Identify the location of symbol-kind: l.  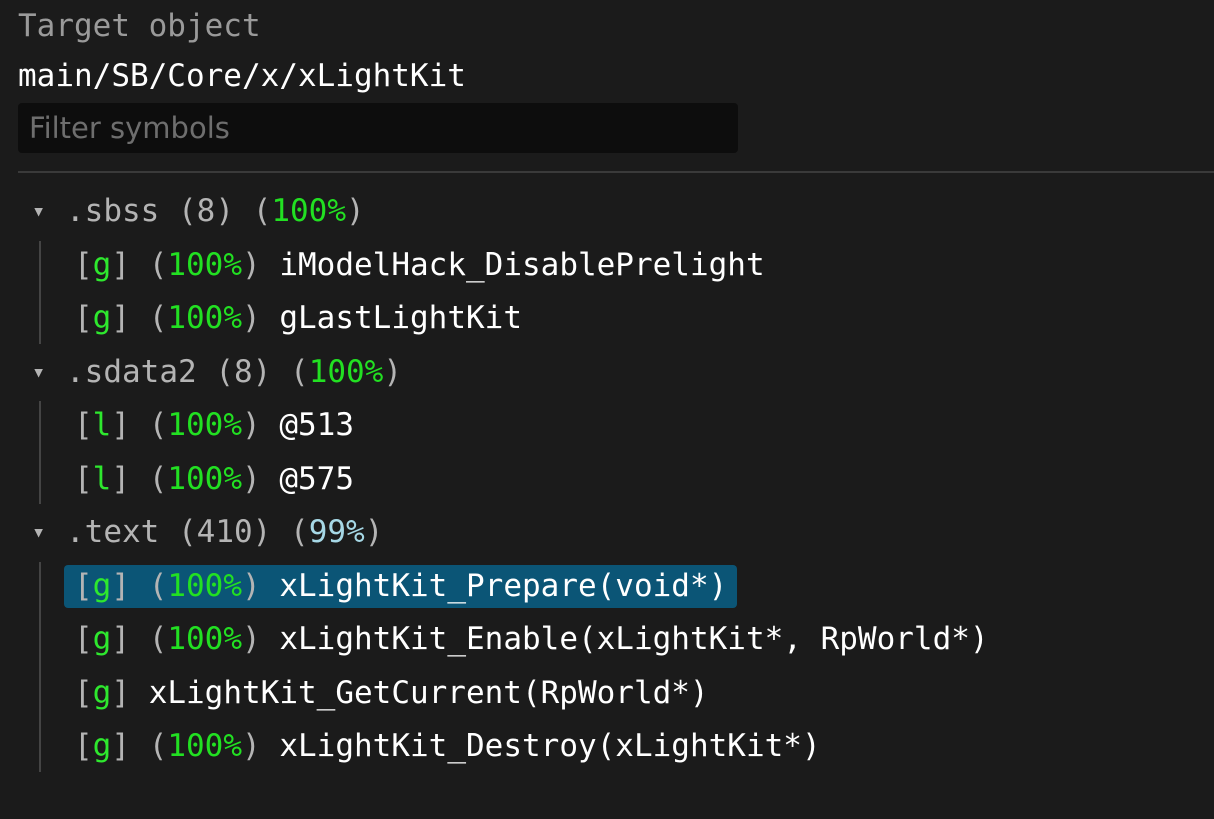
(102, 425).